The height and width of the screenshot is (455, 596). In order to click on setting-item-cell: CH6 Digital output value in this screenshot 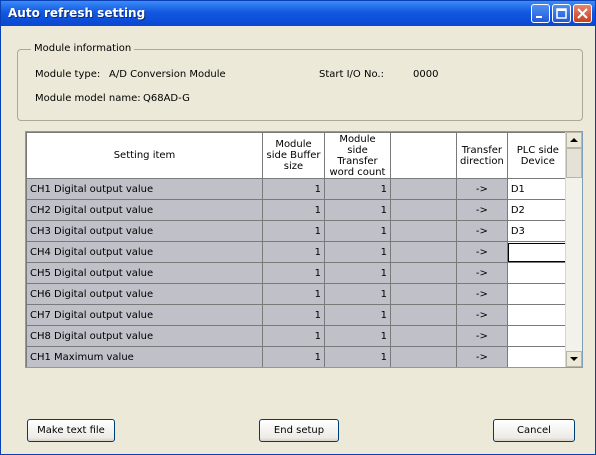, I will do `click(144, 294)`.